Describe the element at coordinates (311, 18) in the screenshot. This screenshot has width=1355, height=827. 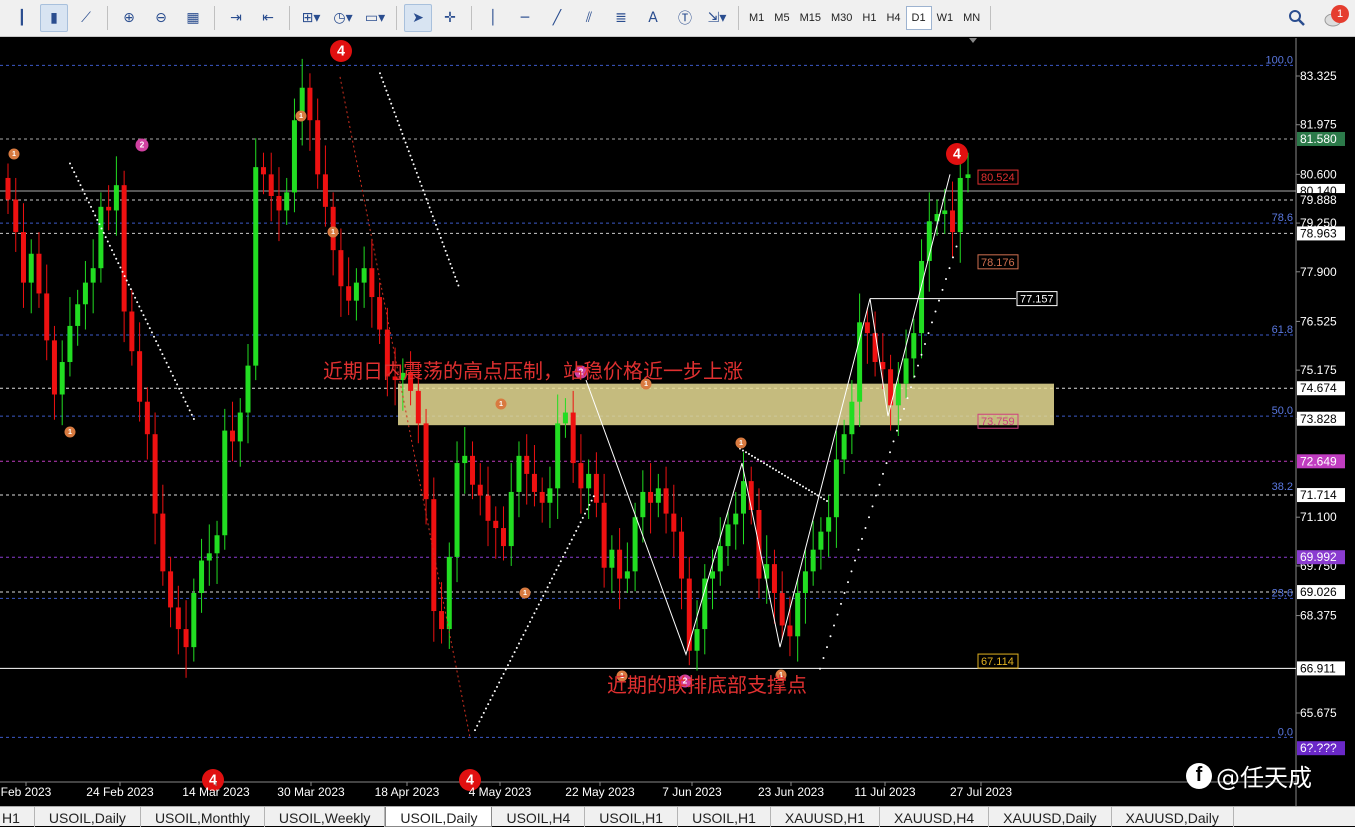
I see `new-indicator-icon: ⊞▾` at that location.